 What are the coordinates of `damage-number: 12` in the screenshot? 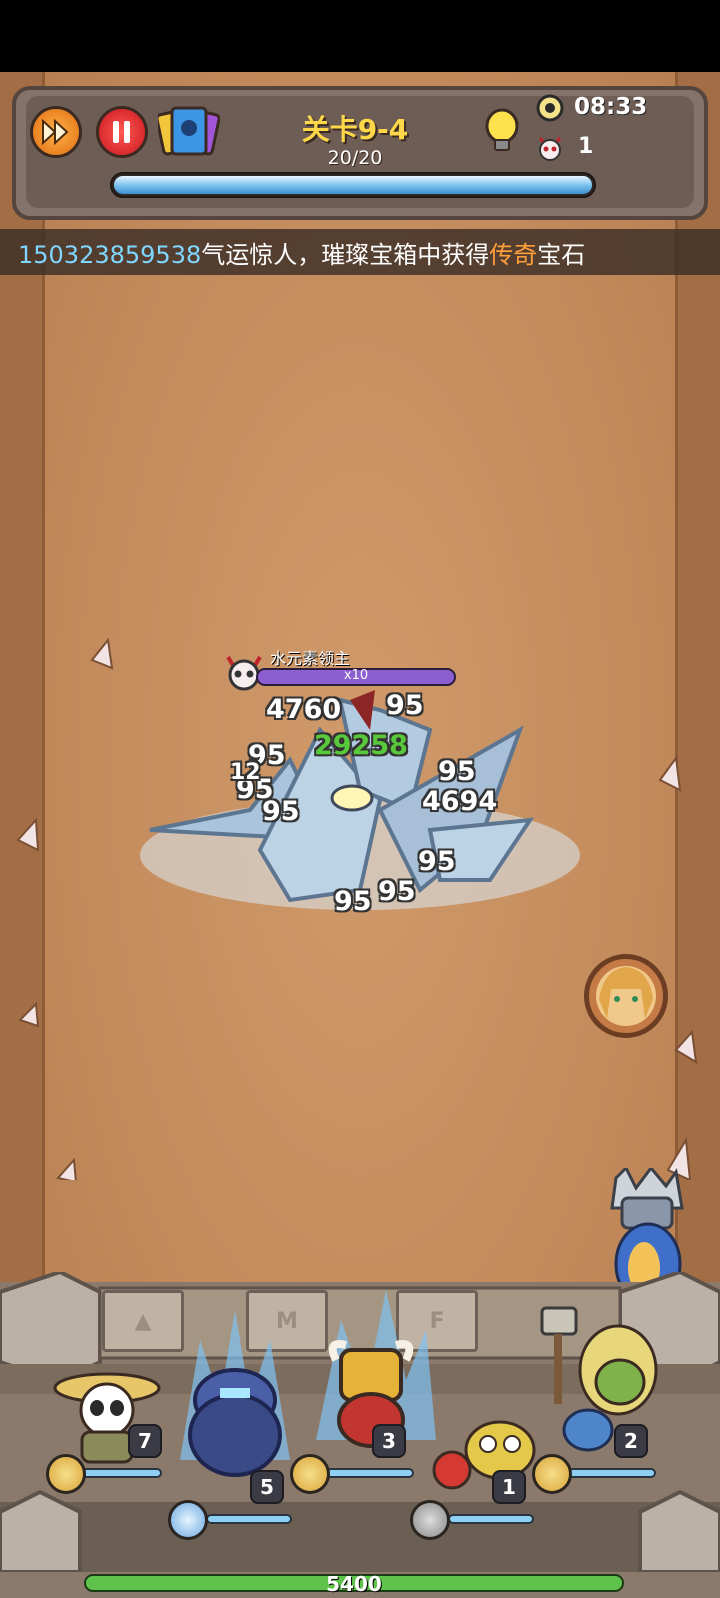 It's located at (245, 772).